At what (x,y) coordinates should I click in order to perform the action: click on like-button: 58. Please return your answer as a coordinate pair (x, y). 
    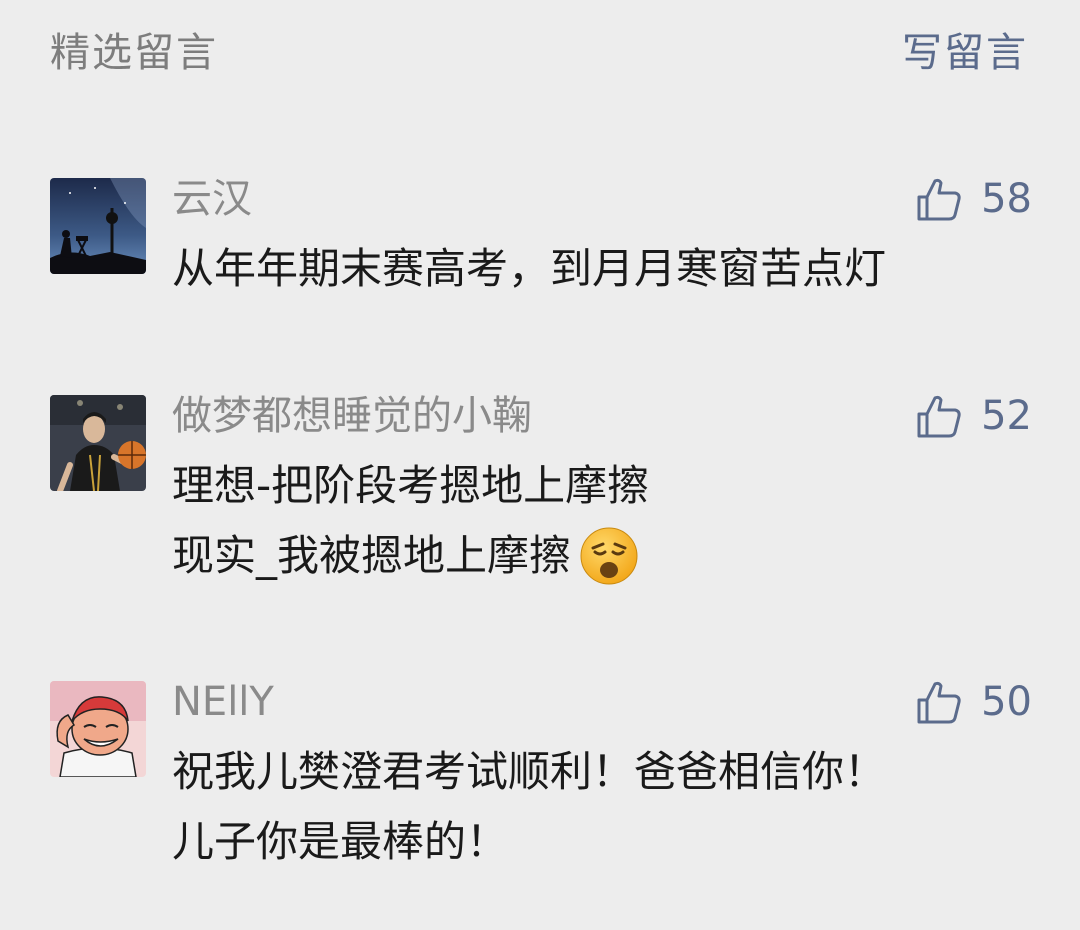
    Looking at the image, I should click on (973, 199).